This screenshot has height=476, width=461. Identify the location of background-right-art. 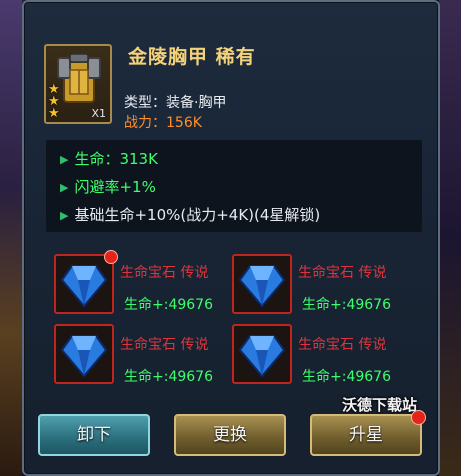
(450, 238).